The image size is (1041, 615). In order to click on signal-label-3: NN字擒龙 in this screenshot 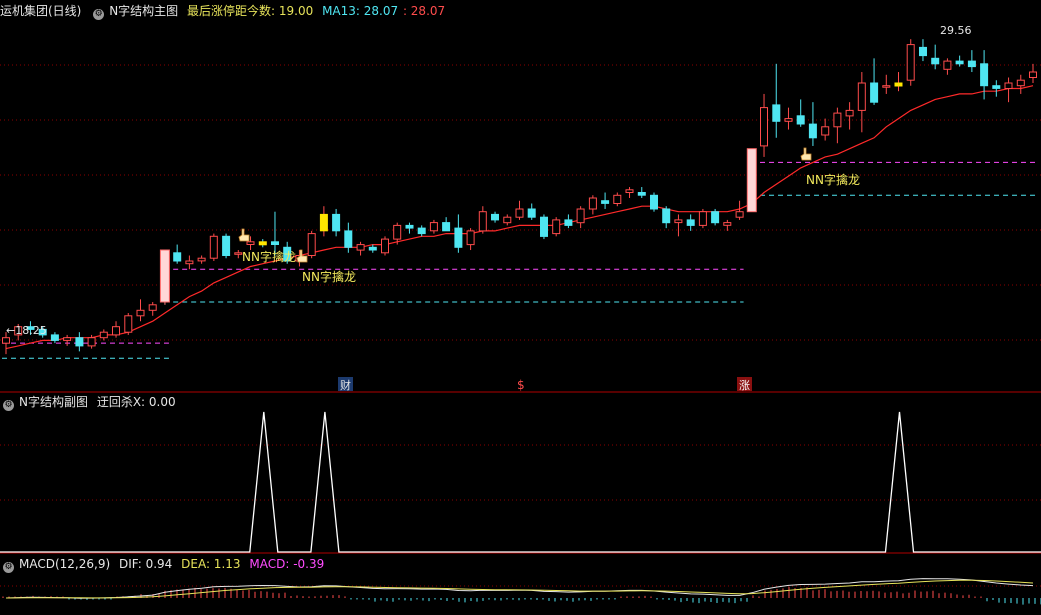, I will do `click(833, 179)`.